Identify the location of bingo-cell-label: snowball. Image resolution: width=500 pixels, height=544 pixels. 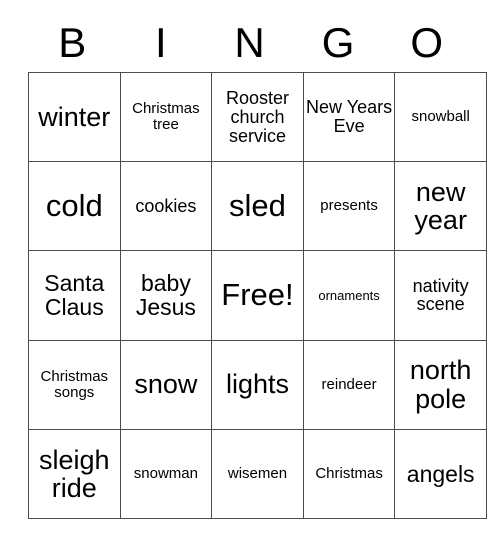
(440, 117).